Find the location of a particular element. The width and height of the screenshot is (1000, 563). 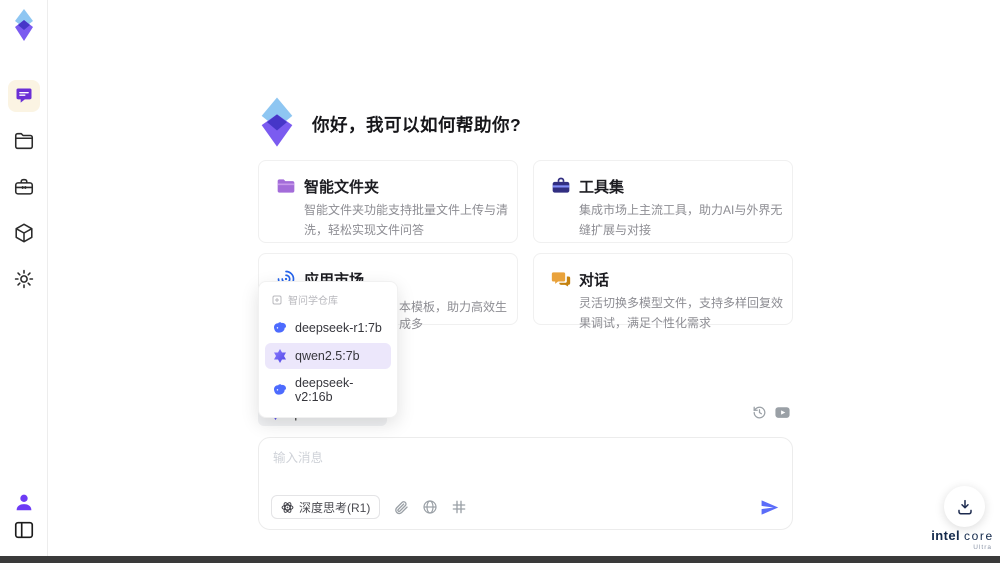

sidebar-item-settings is located at coordinates (24, 279).